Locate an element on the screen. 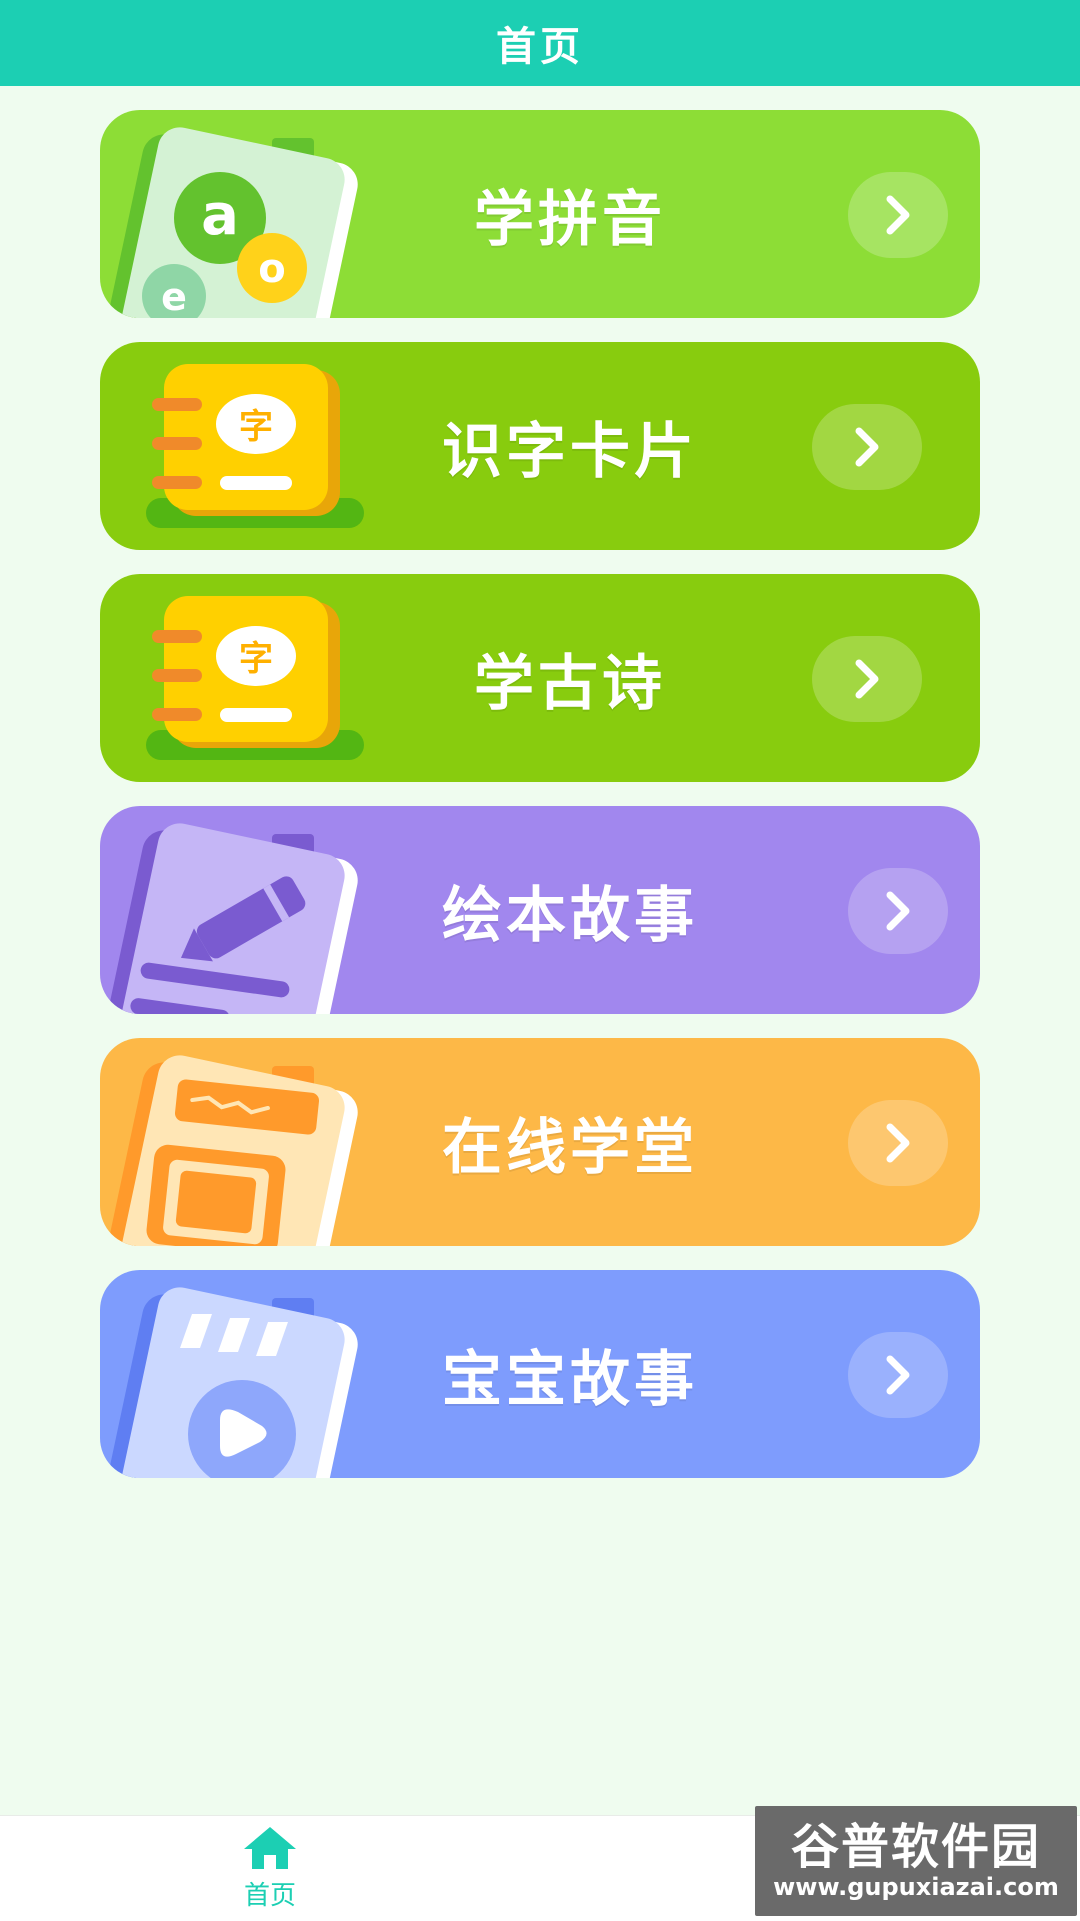 Image resolution: width=1080 pixels, height=1921 pixels. menu-card-online-class: 在线学堂 is located at coordinates (540, 1142).